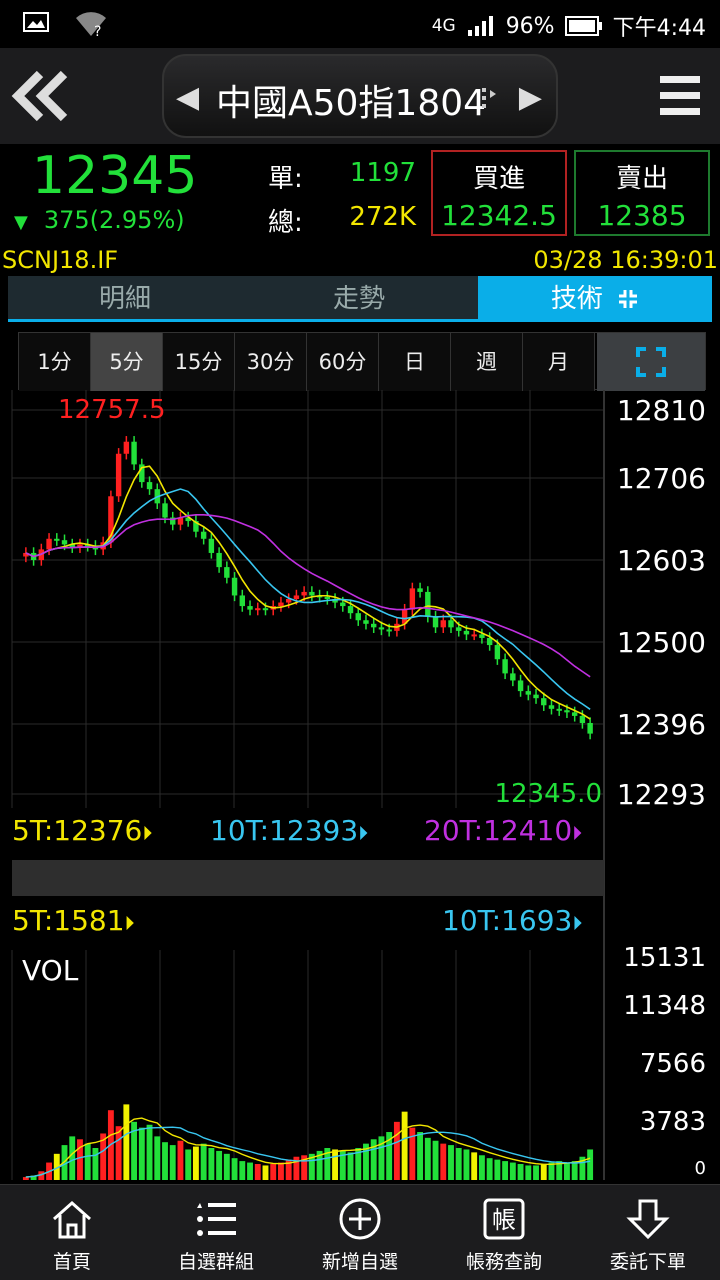 The image size is (720, 1280). Describe the element at coordinates (343, 362) in the screenshot. I see `period-60min: 60分` at that location.